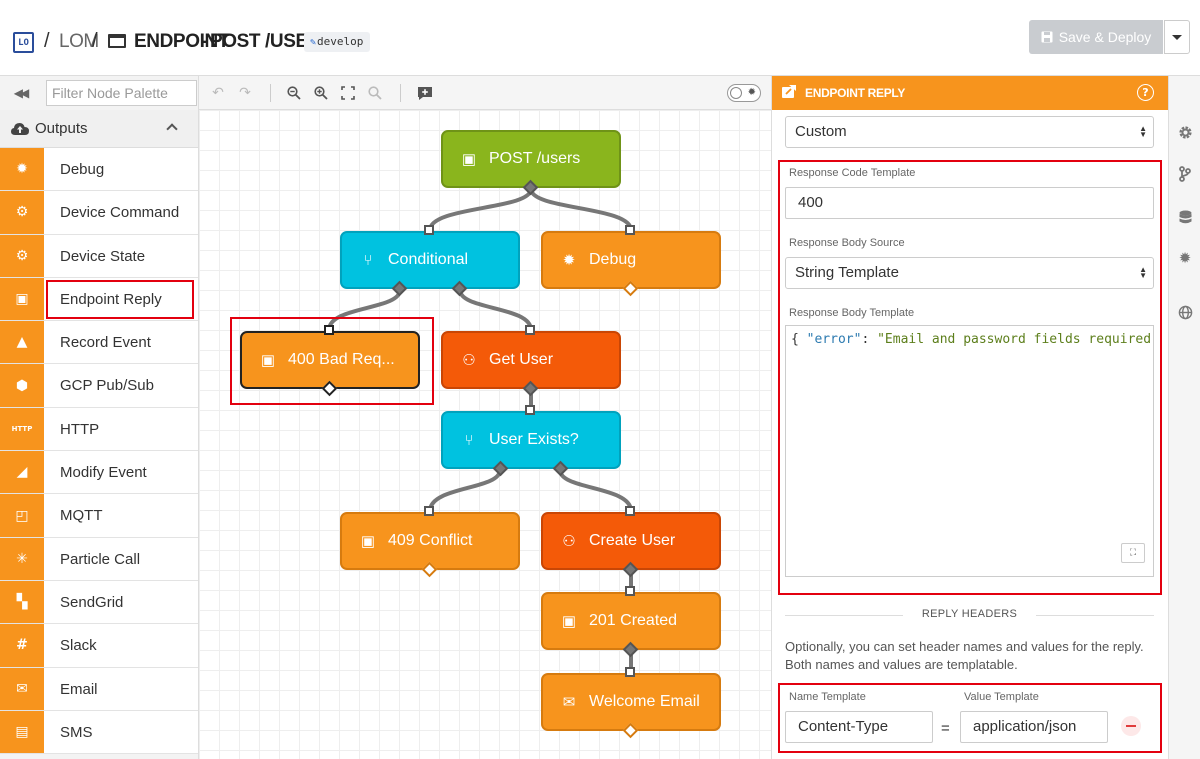 This screenshot has width=1200, height=759. I want to click on add-user-icon: ⚇, so click(569, 541).